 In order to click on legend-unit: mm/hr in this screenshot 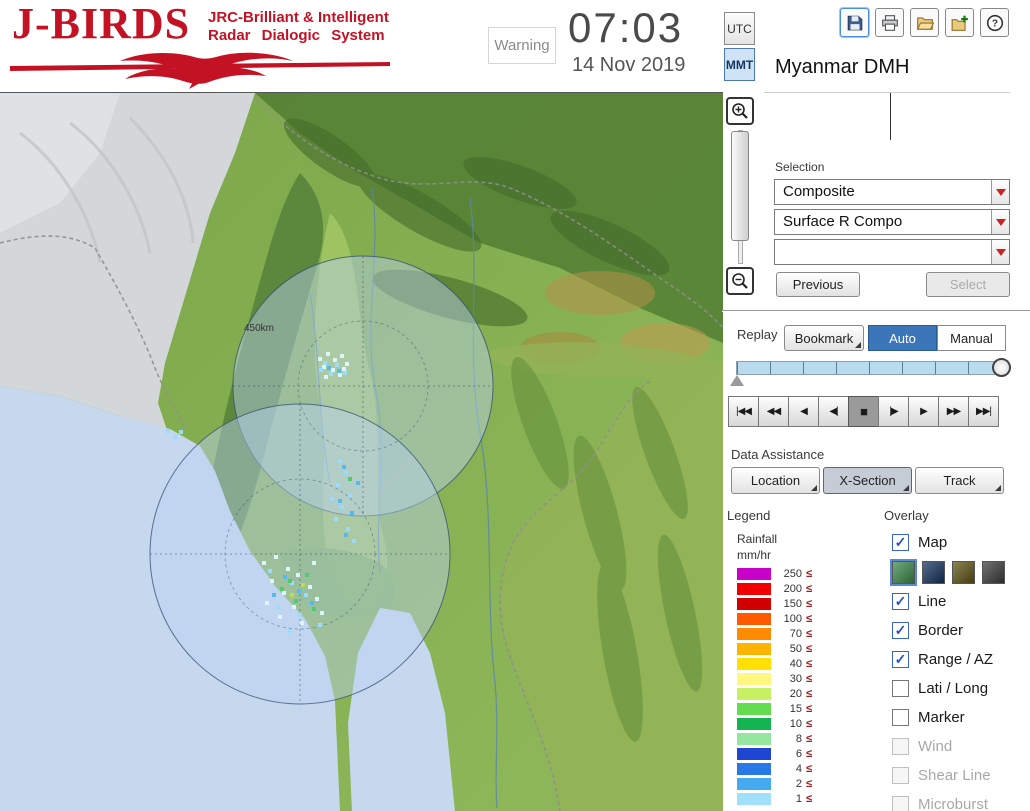, I will do `click(754, 555)`.